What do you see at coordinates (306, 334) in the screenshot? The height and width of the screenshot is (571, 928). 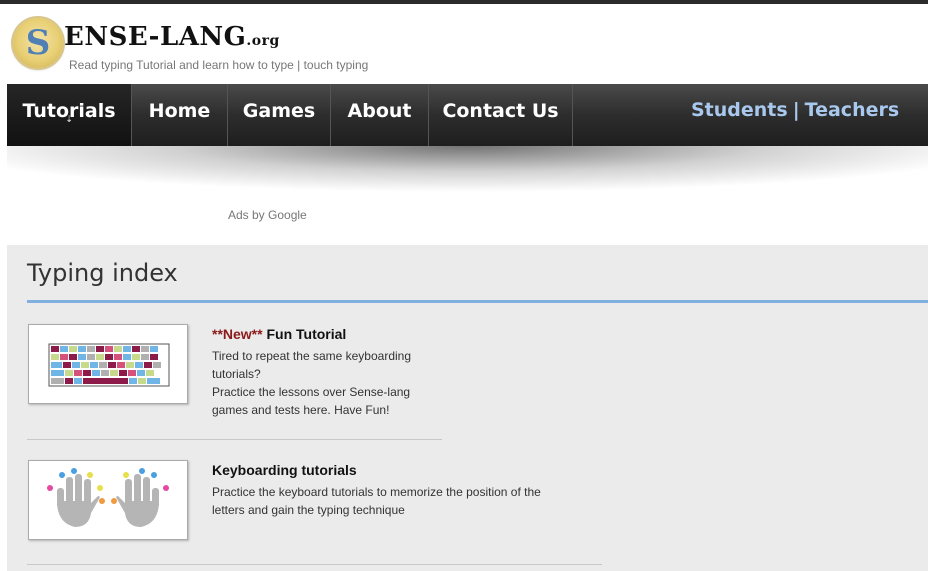 I see `fun-tutorial-title-text: Fun Tutorial` at bounding box center [306, 334].